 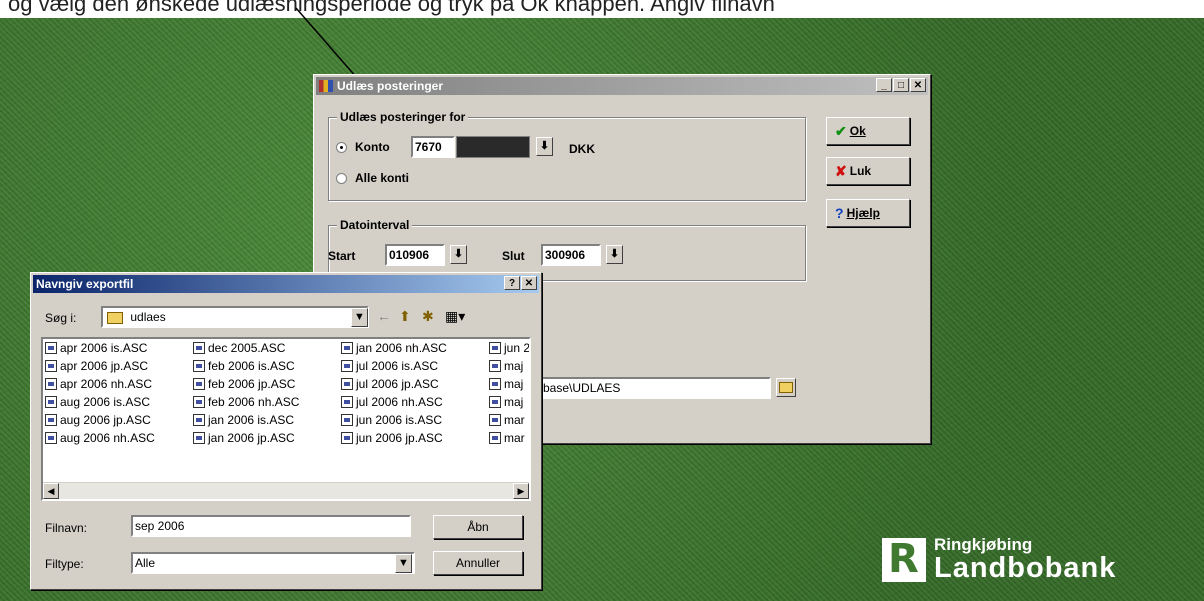 What do you see at coordinates (841, 170) in the screenshot?
I see `x-icon: ✘` at bounding box center [841, 170].